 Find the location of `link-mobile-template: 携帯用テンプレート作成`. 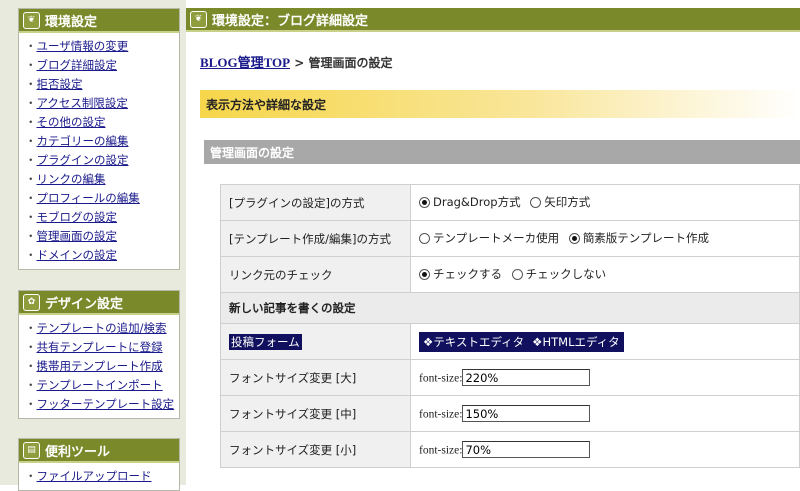

link-mobile-template: 携帯用テンプレート作成 is located at coordinates (100, 366).